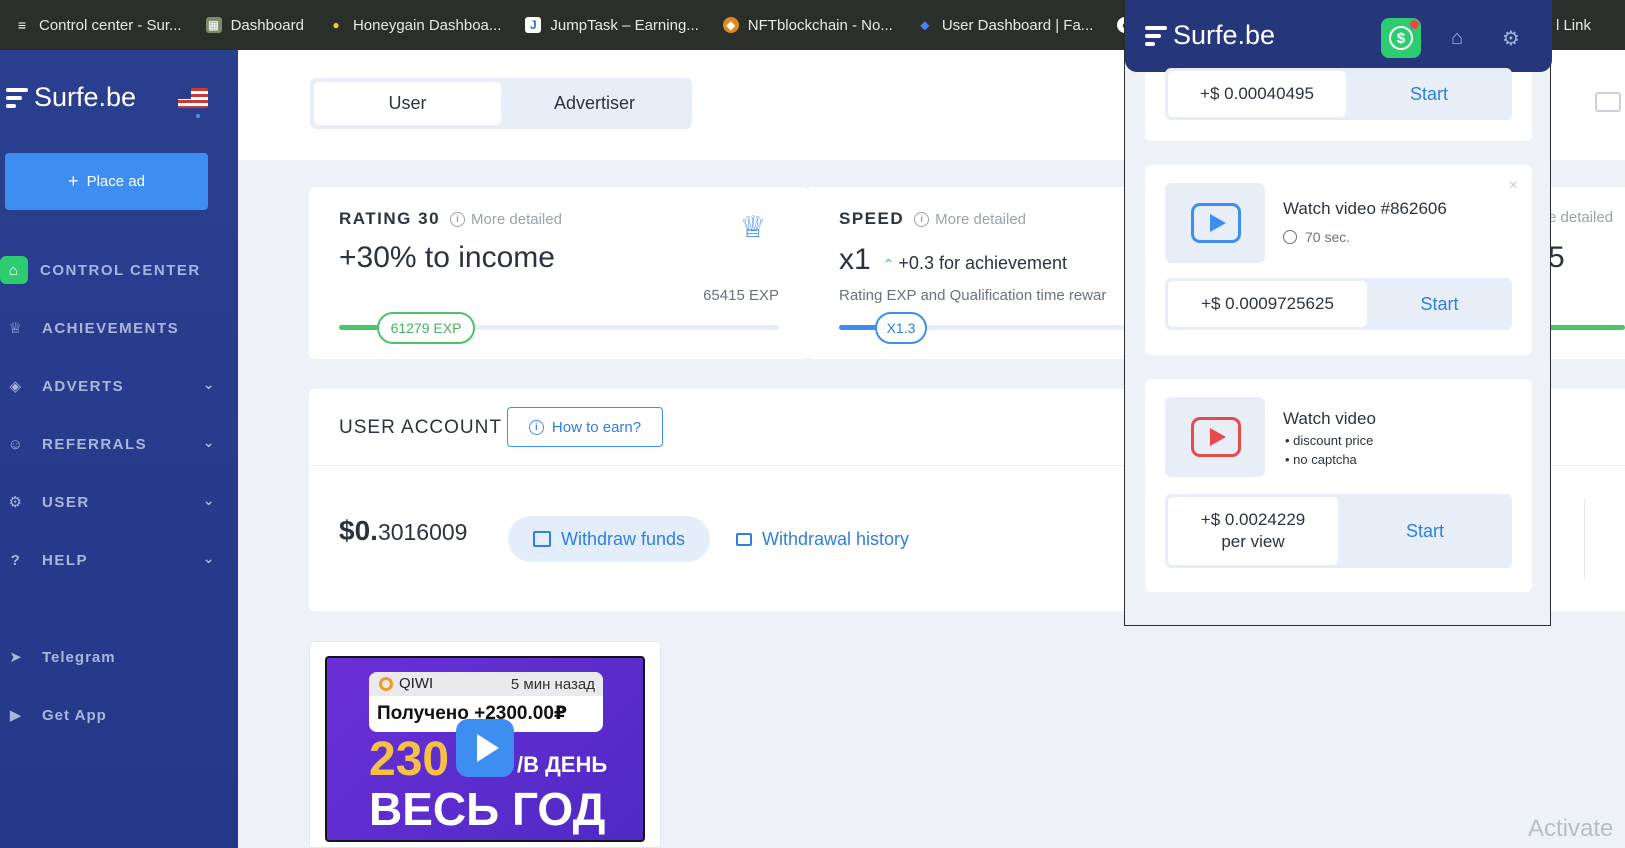  I want to click on ad-reward: +$ 0.0024229 per view, so click(1253, 531).